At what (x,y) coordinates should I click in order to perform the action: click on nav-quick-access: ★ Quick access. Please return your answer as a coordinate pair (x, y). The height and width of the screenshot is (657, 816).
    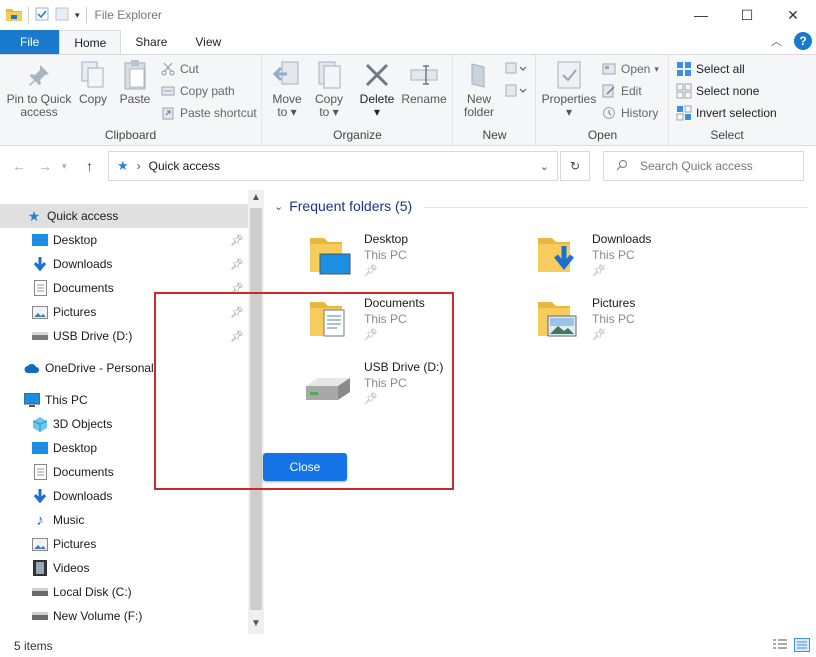
    Looking at the image, I should click on (124, 216).